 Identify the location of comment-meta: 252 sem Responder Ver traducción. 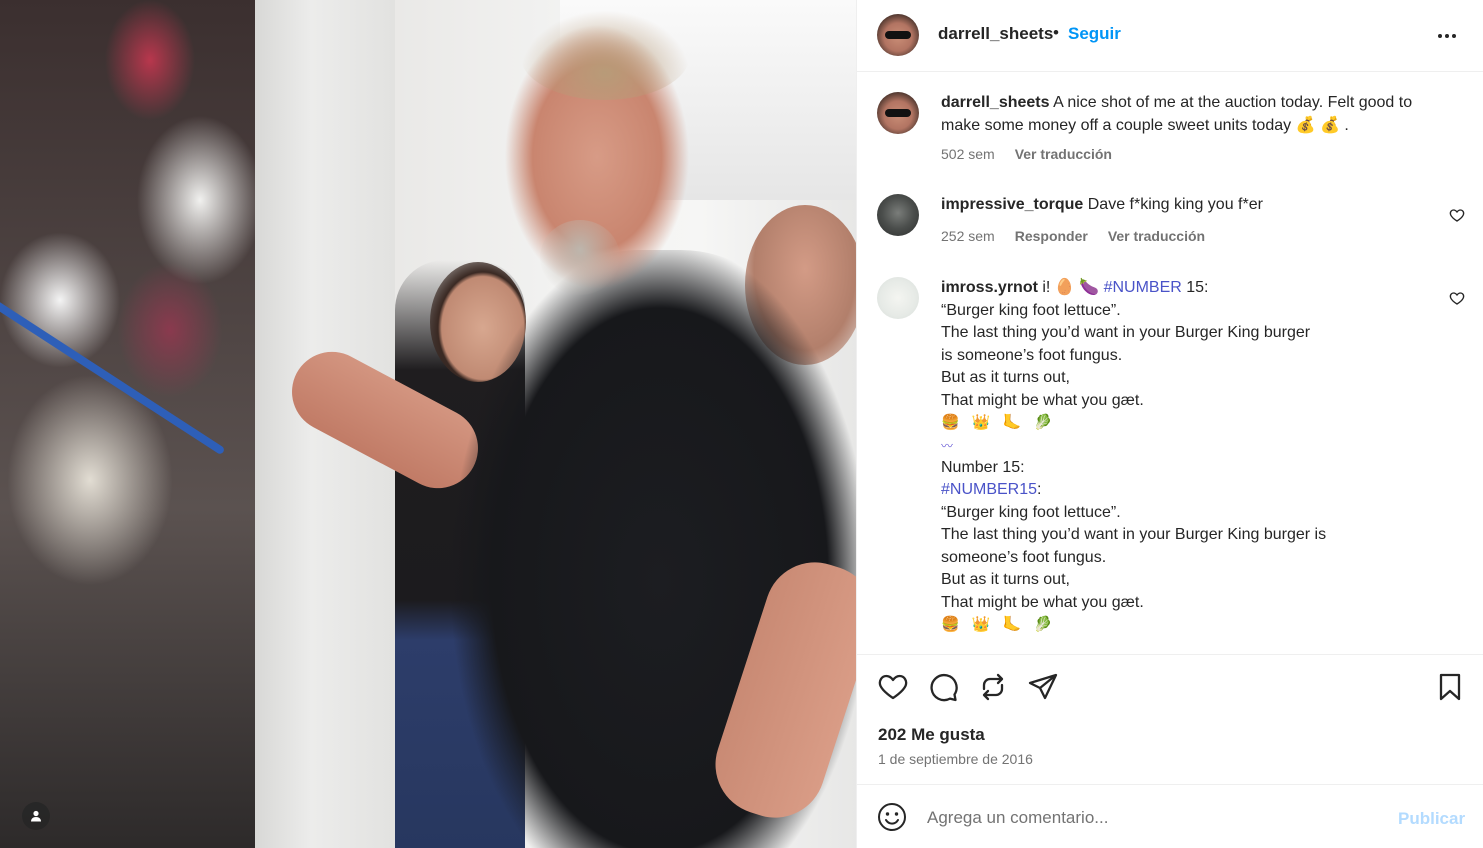
(1083, 236).